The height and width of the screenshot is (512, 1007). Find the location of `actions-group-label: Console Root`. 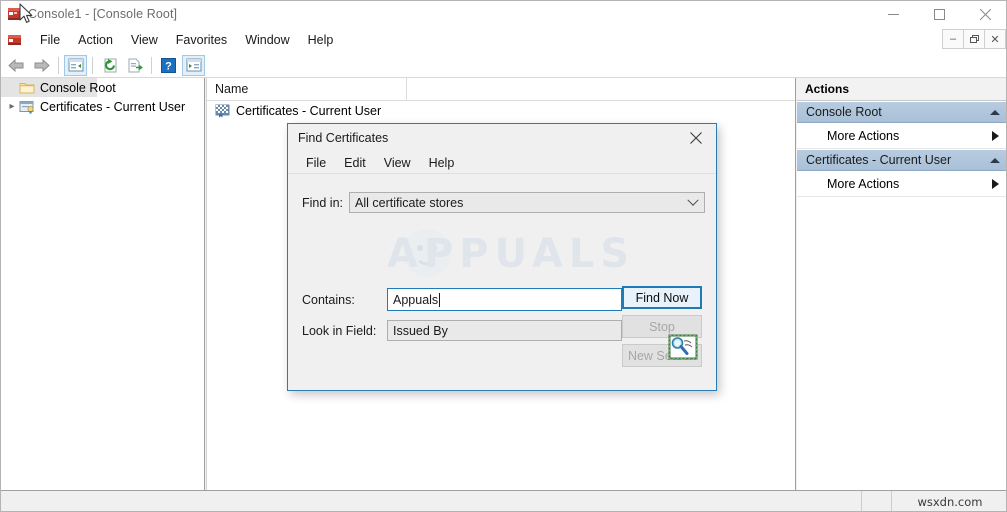

actions-group-label: Console Root is located at coordinates (844, 112).